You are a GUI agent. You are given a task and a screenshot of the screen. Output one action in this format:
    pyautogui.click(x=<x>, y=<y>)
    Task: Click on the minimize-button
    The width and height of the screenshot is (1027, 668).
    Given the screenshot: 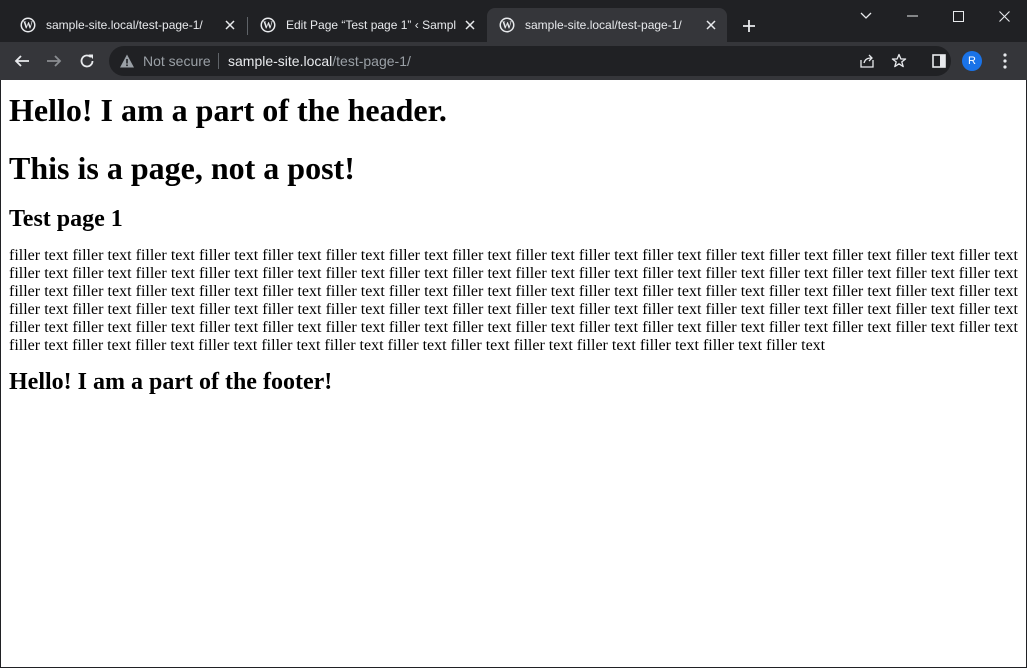 What is the action you would take?
    pyautogui.click(x=912, y=16)
    